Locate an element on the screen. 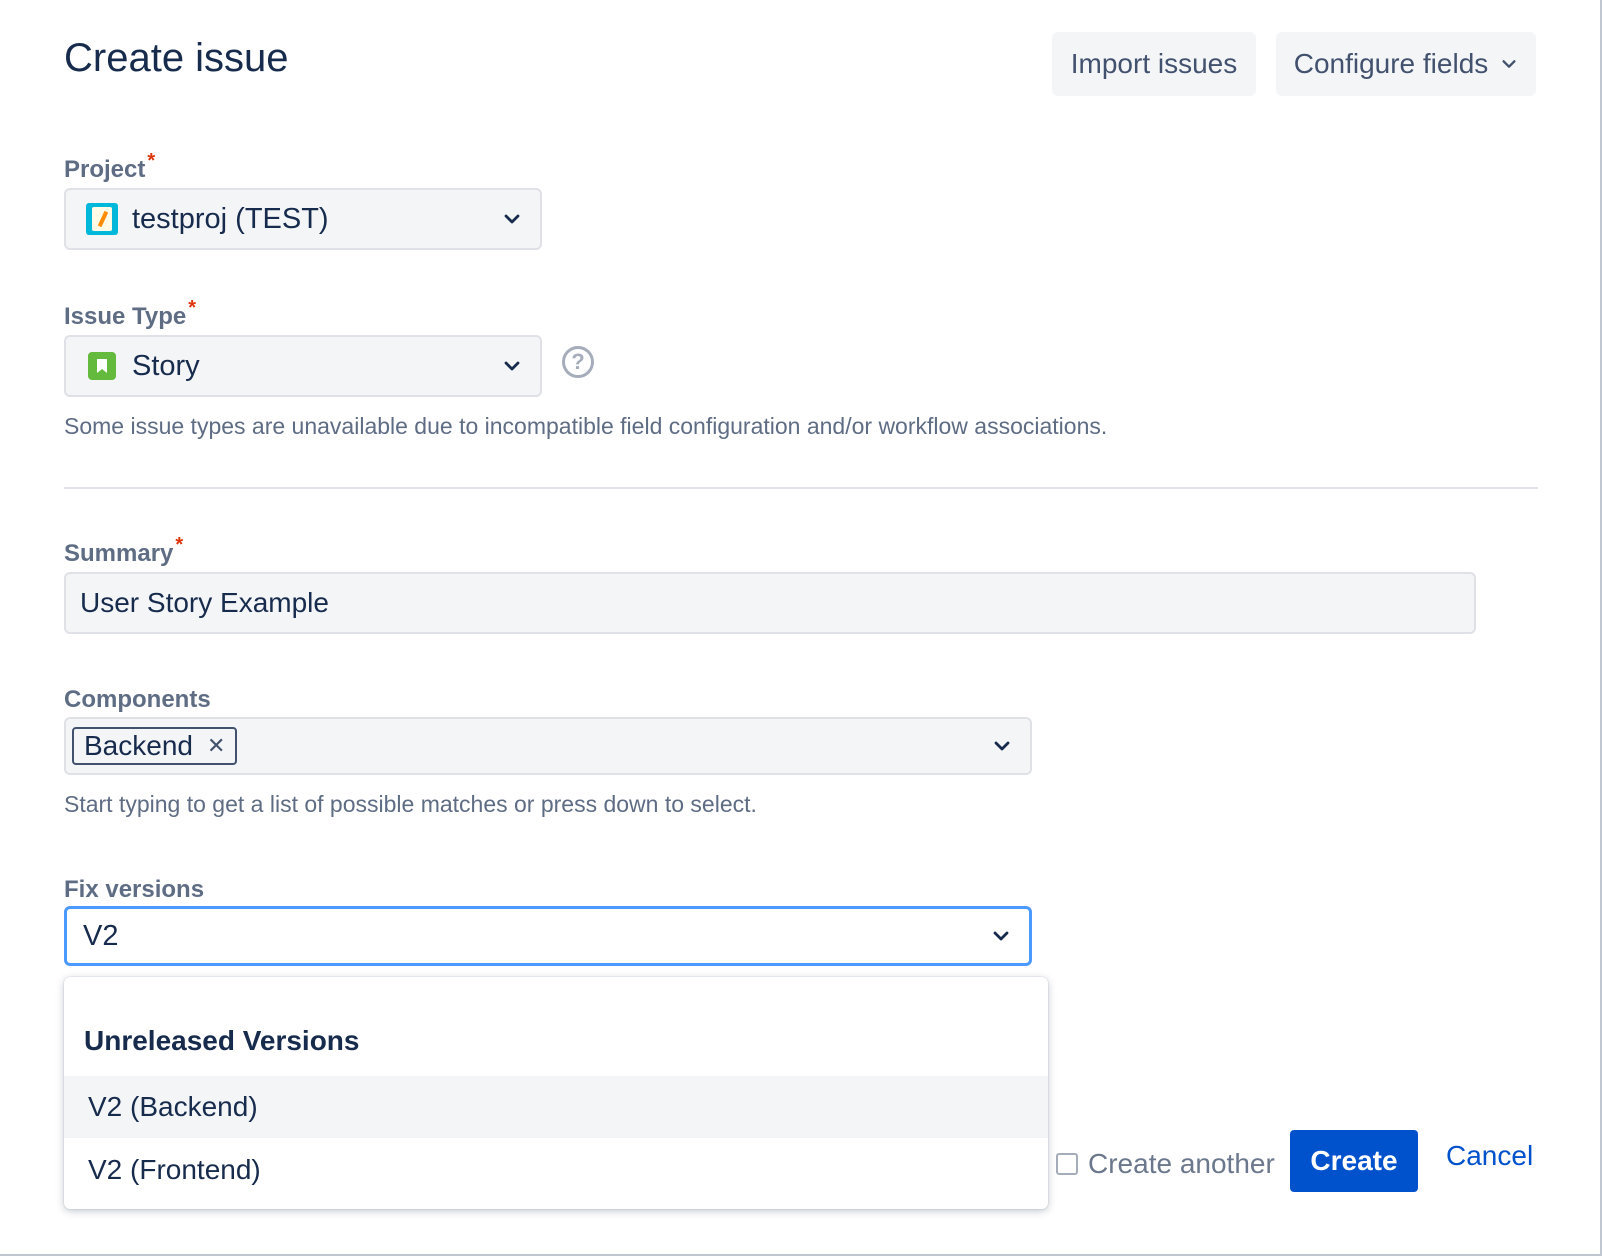  import-issues-button: Import issues is located at coordinates (1154, 64).